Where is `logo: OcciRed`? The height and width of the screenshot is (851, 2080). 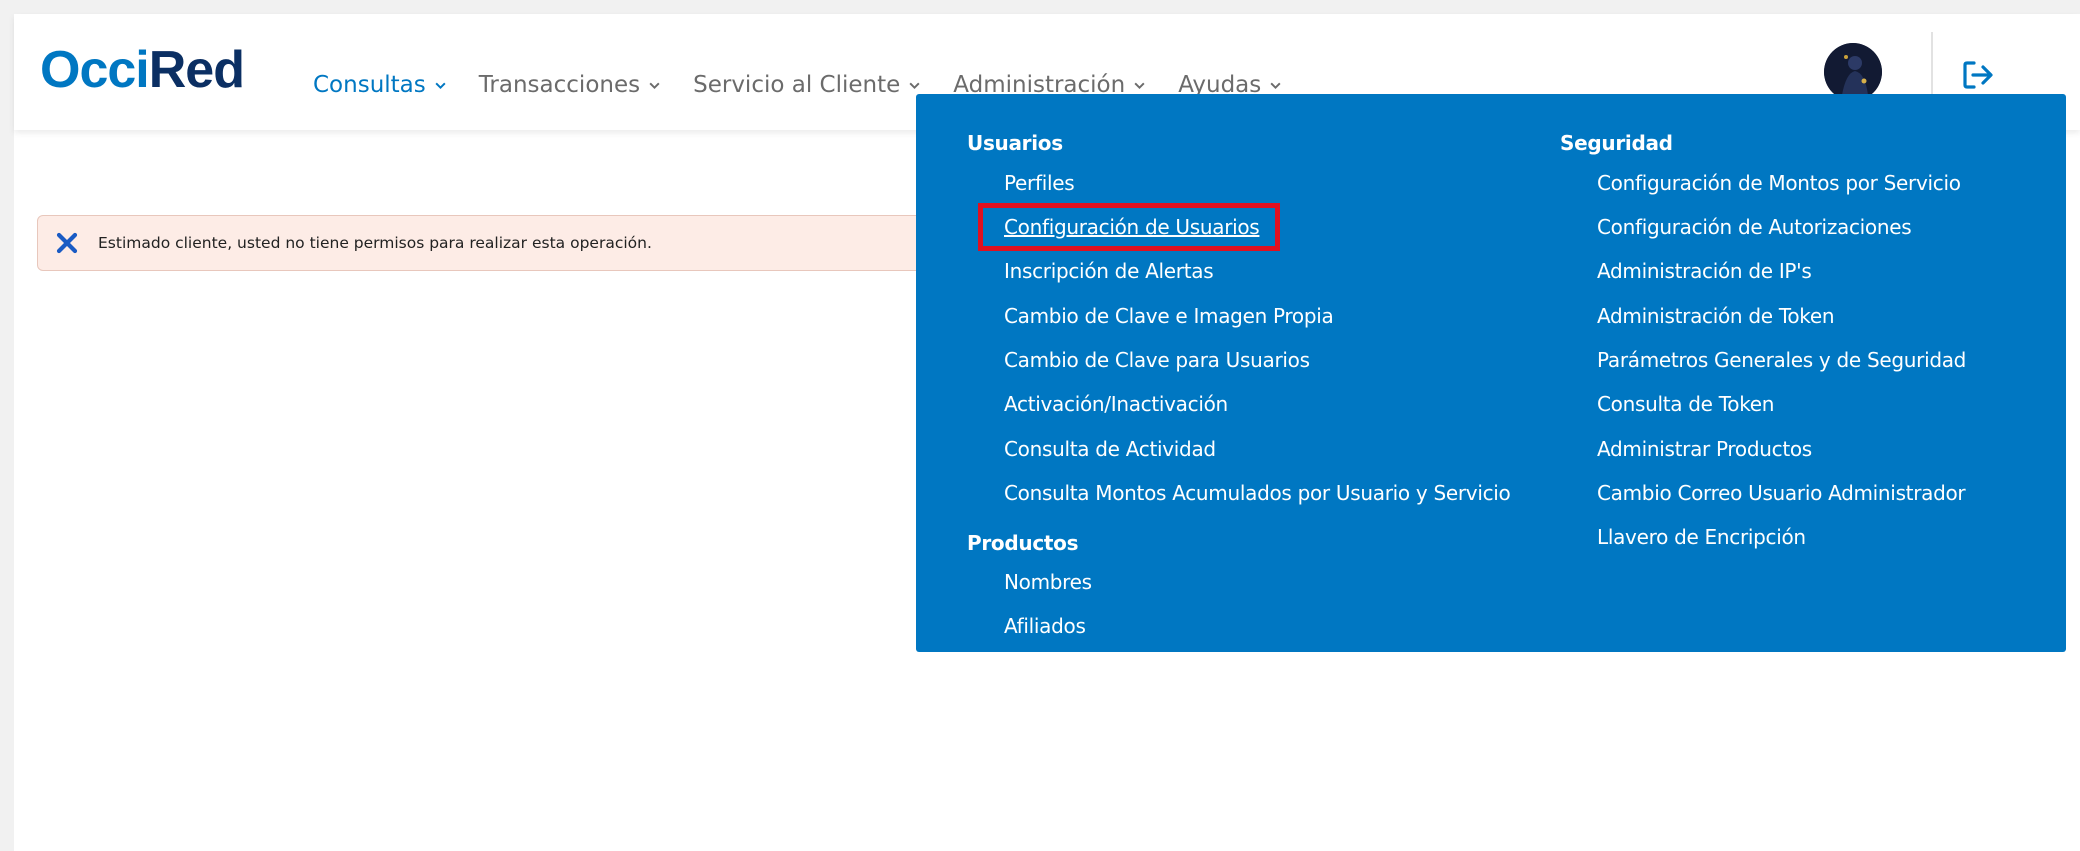 logo: OcciRed is located at coordinates (142, 70).